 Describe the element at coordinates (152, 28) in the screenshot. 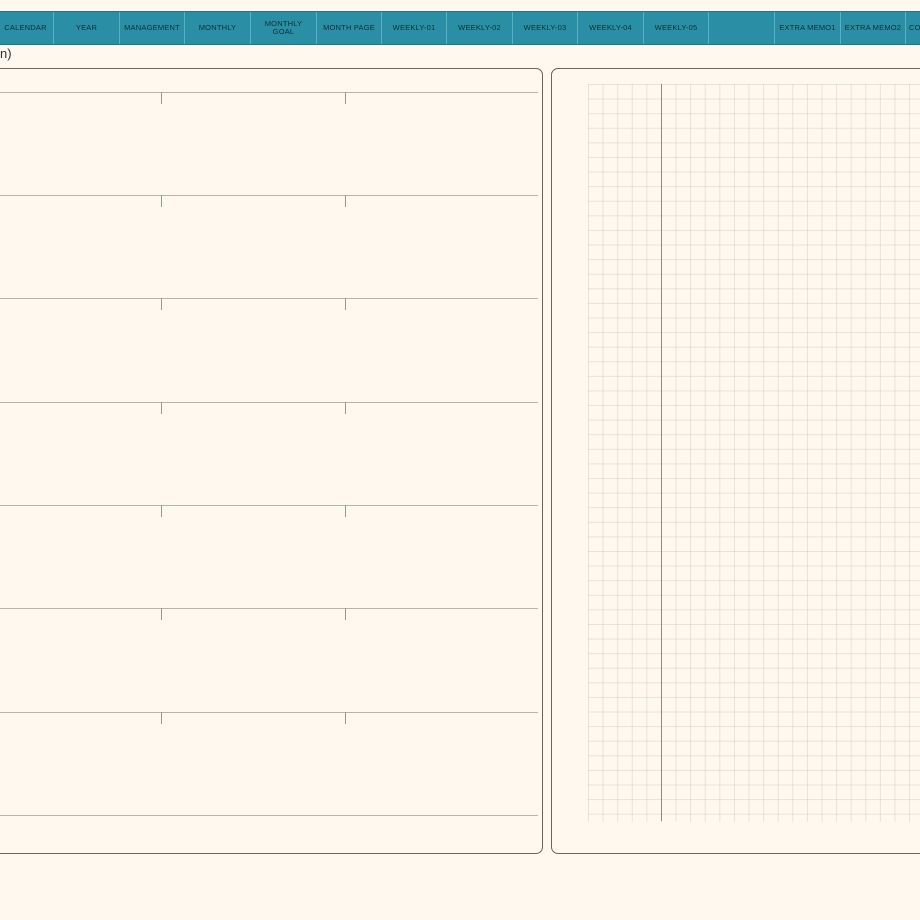

I see `tab-management: MANAGEMENT` at that location.